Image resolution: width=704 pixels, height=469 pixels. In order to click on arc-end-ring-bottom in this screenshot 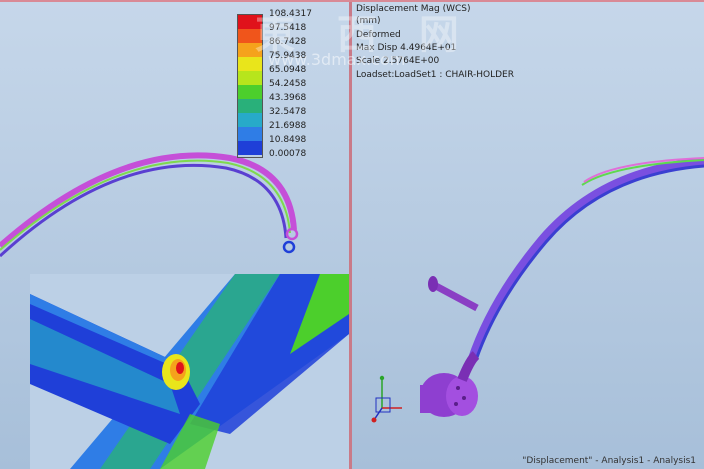, I will do `click(289, 247)`.